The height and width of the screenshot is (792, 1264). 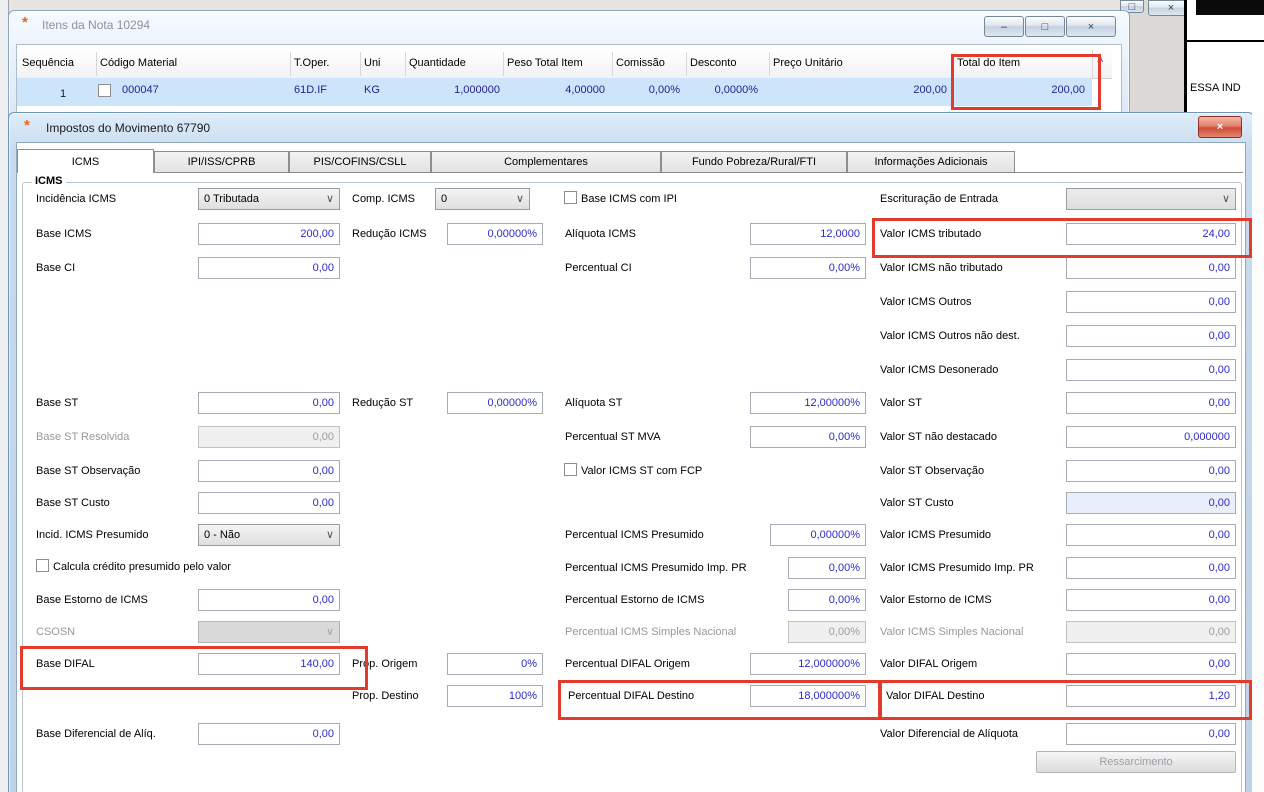 What do you see at coordinates (808, 234) in the screenshot?
I see `aliquota-icms-input: 12,0000` at bounding box center [808, 234].